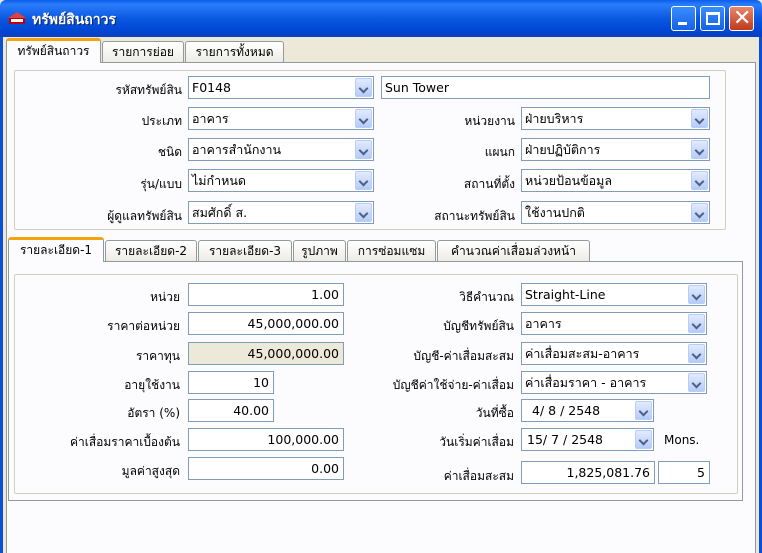 This screenshot has height=553, width=762. Describe the element at coordinates (489, 184) in the screenshot. I see `location-label: สถานที่ตั้ง` at that location.